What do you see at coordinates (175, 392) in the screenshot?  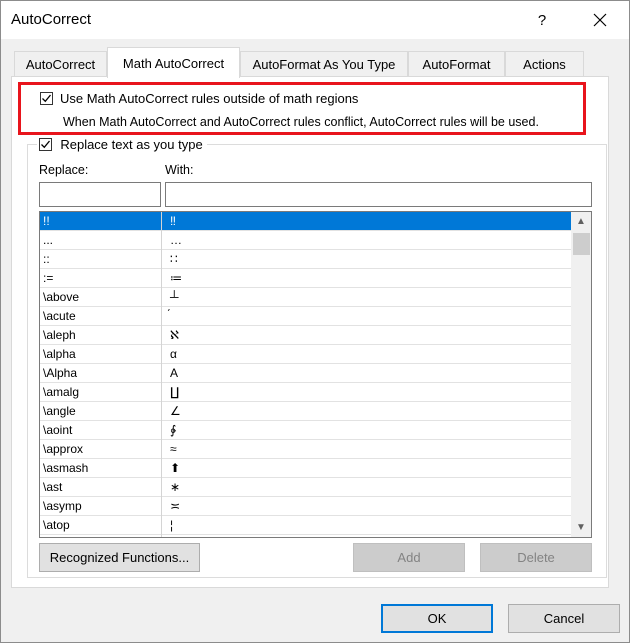 I see `with-cell: ∐` at bounding box center [175, 392].